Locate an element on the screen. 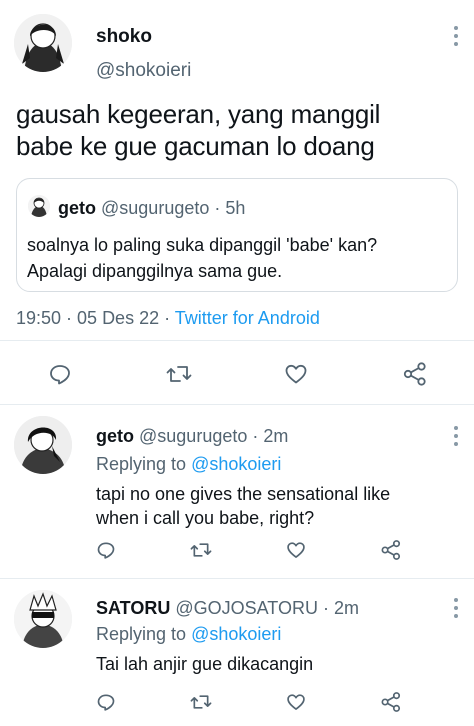  quoted-handle: @sugurugeto is located at coordinates (155, 208).